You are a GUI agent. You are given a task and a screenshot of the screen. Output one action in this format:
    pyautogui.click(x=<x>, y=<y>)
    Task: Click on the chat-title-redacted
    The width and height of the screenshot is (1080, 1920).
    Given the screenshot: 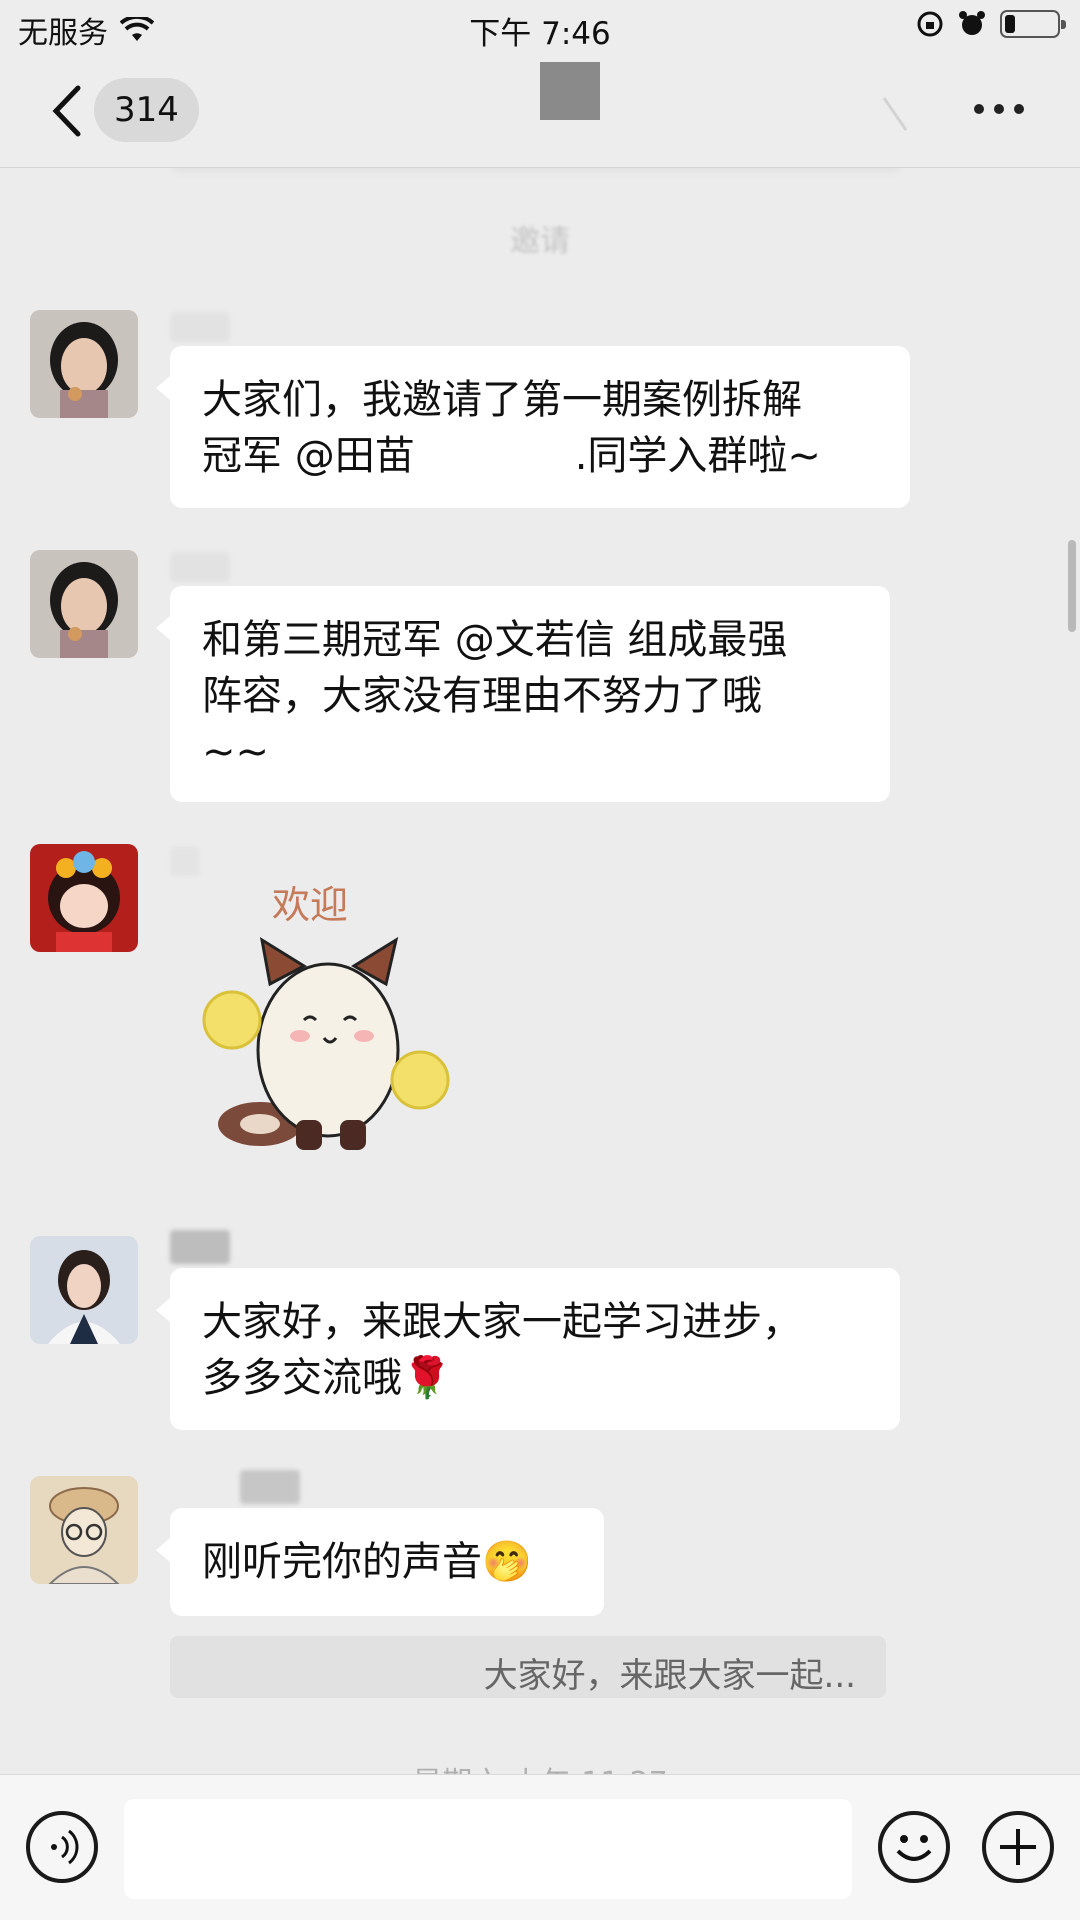 What is the action you would take?
    pyautogui.click(x=570, y=91)
    